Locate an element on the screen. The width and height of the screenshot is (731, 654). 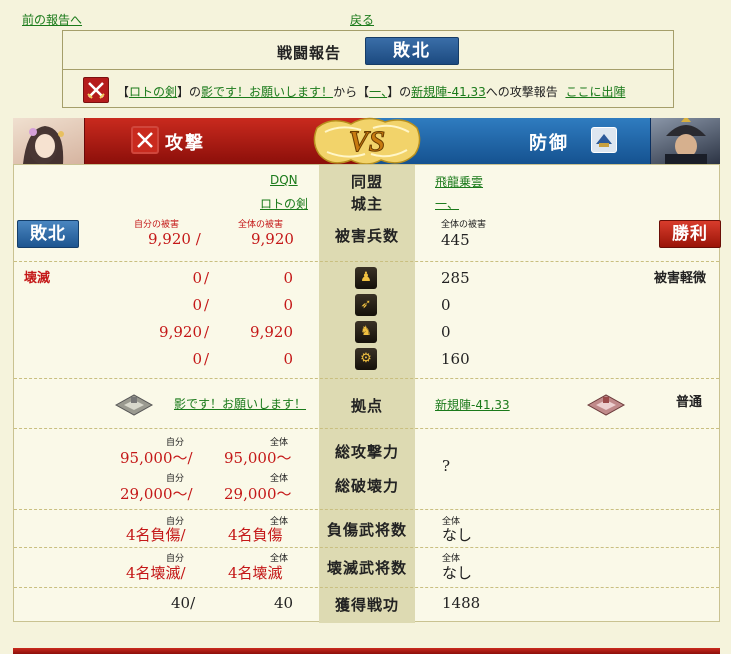
injured-label: 負傷武将数 is located at coordinates (366, 530).